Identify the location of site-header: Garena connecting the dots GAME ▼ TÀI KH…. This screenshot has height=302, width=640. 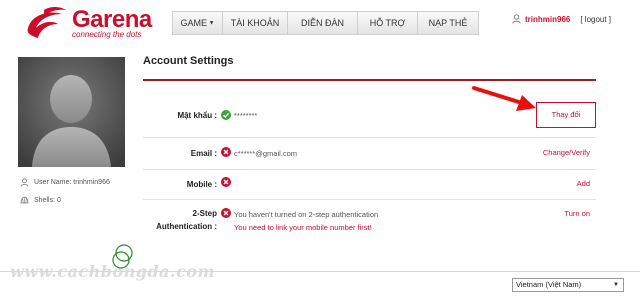
(320, 22).